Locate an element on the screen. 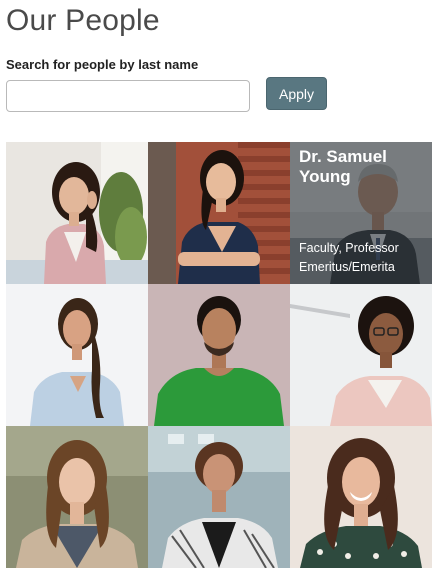 This screenshot has width=442, height=578. page-title: Our People is located at coordinates (83, 20).